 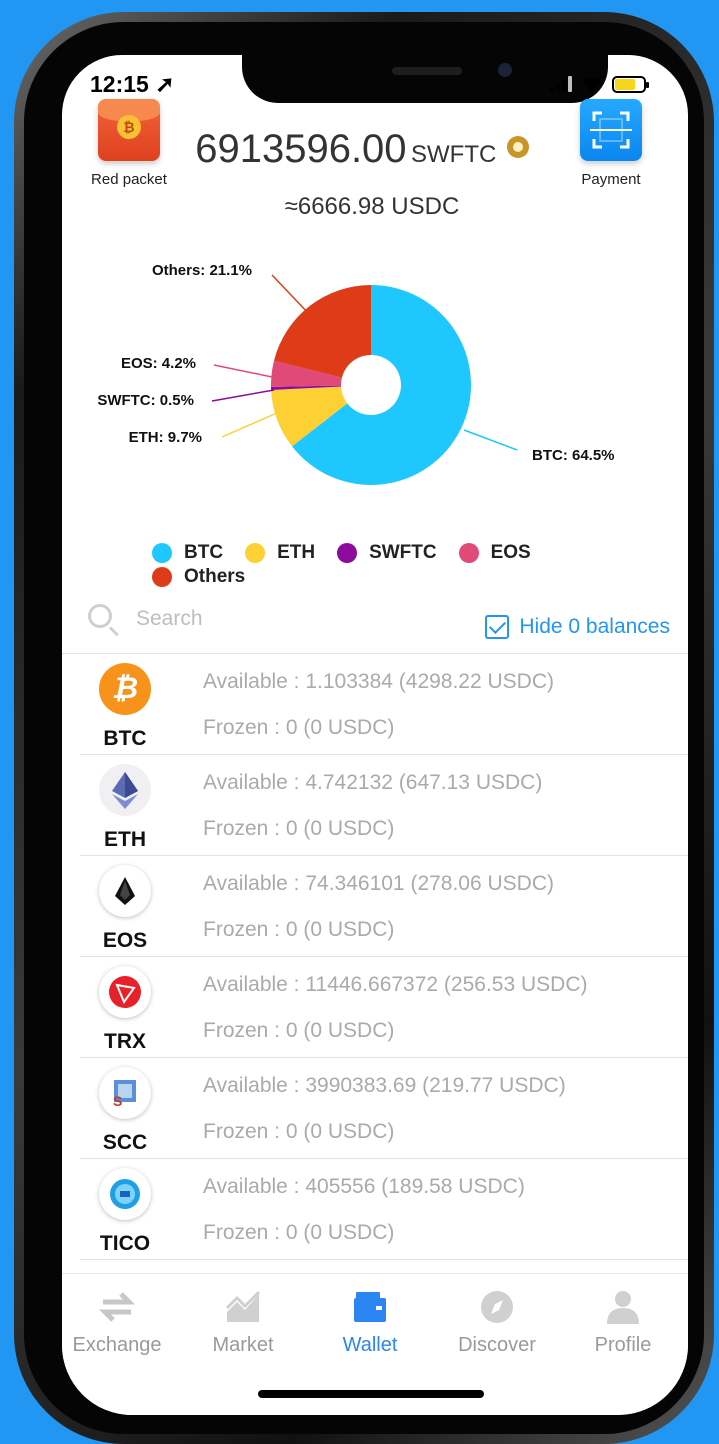 I want to click on tab-profile: Profile, so click(x=623, y=1323).